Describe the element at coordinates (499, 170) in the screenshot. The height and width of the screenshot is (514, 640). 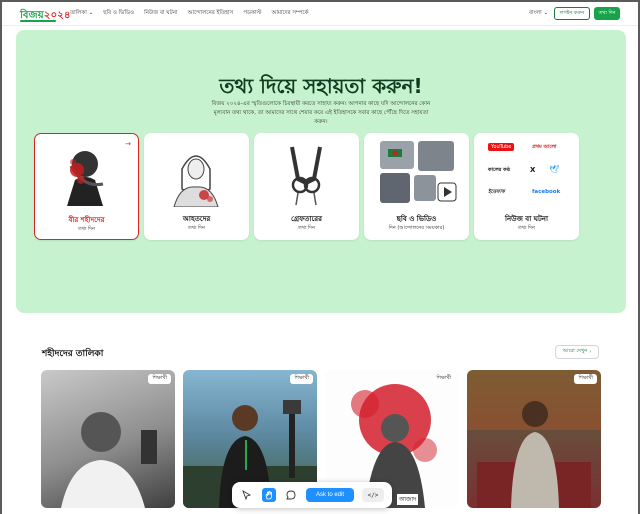
I see `kaler-kantho-logo: কালের কণ্ঠ` at that location.